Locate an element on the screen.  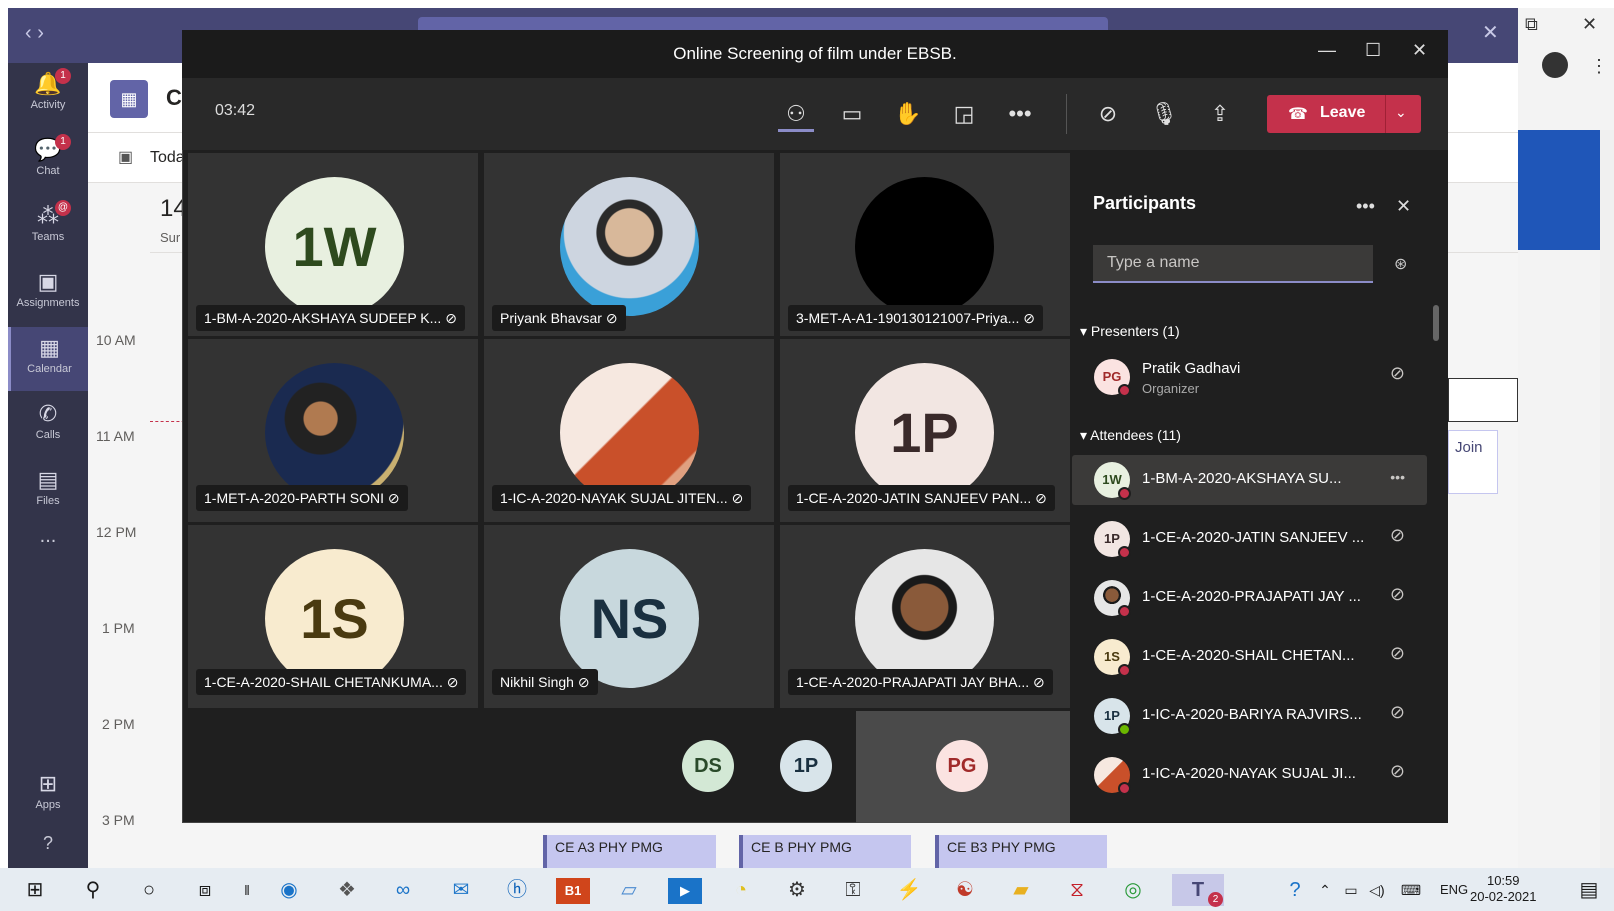
video-tile: 3-MET-A-A1-190130121007-Priya... ⊘ is located at coordinates (925, 244).